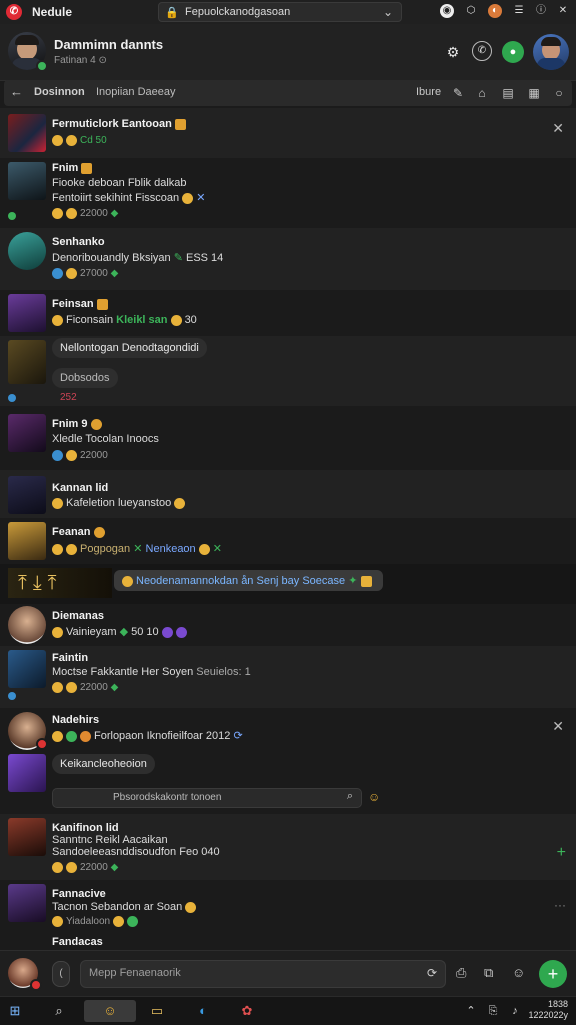 The height and width of the screenshot is (1025, 576). I want to click on conversation-title: Fannacive, so click(79, 894).